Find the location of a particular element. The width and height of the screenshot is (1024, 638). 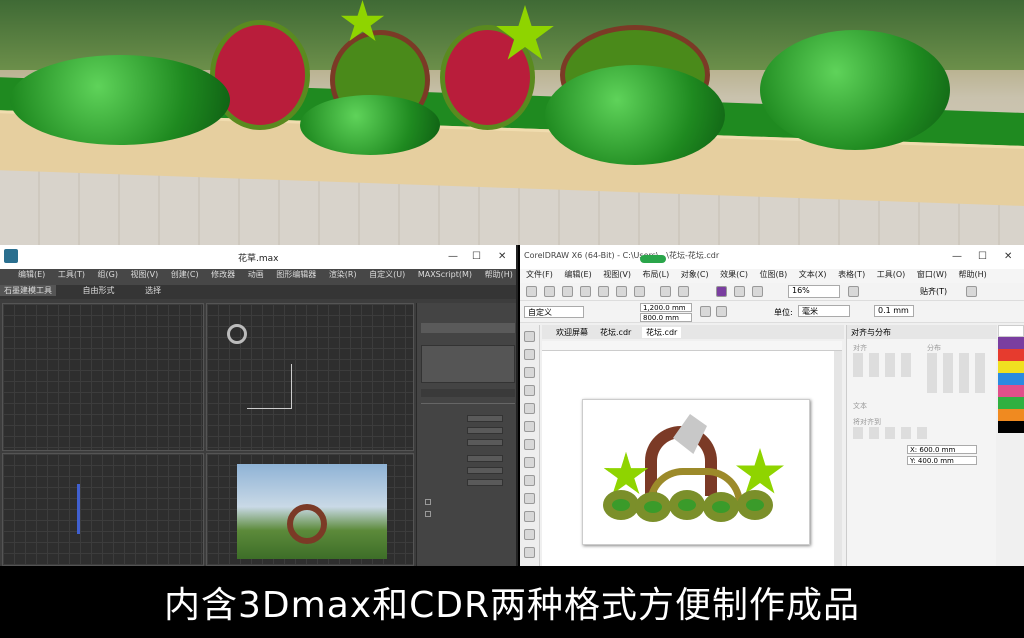

menu-window: 窗口(W) is located at coordinates (932, 274).